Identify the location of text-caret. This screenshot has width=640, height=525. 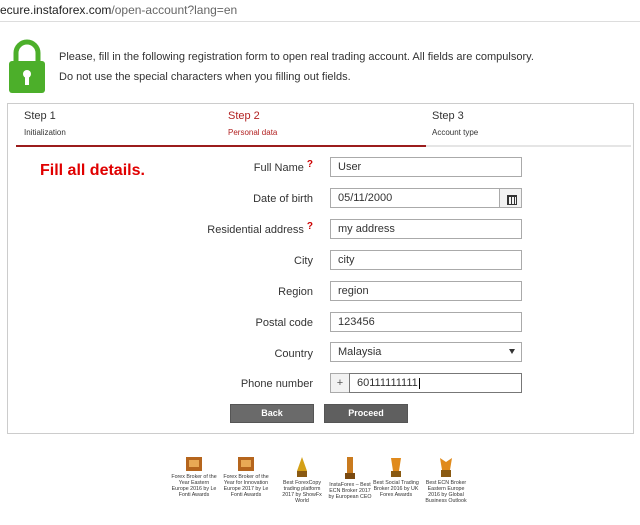
(419, 383).